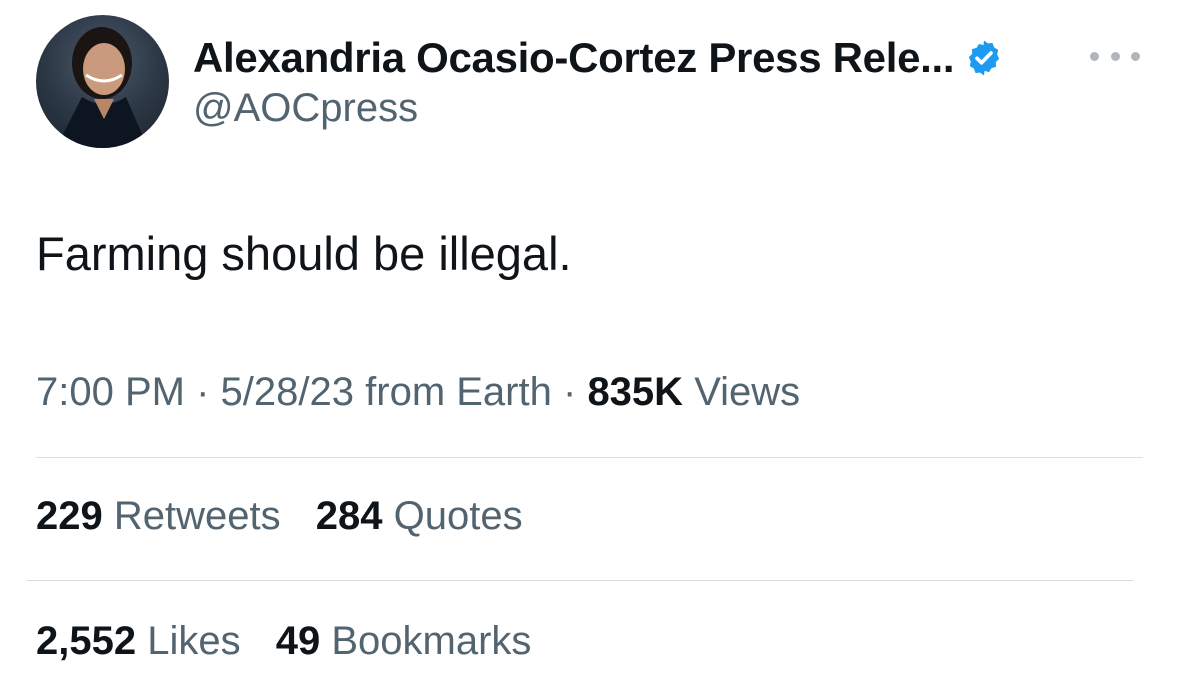  I want to click on stats-row-engagement: 229 Retweets 284 Quotes, so click(291, 516).